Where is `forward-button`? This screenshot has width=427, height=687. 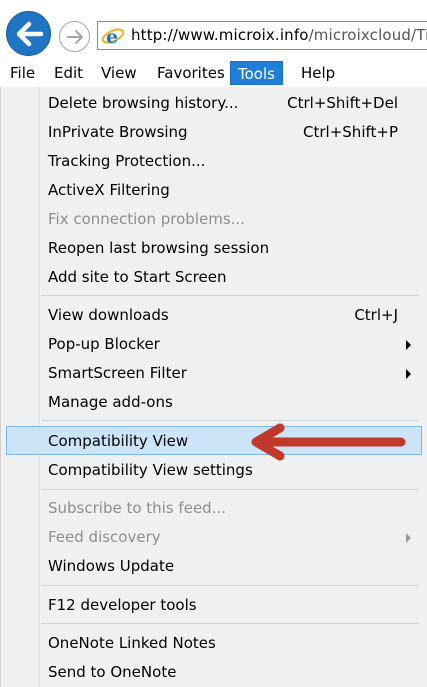
forward-button is located at coordinates (74, 36).